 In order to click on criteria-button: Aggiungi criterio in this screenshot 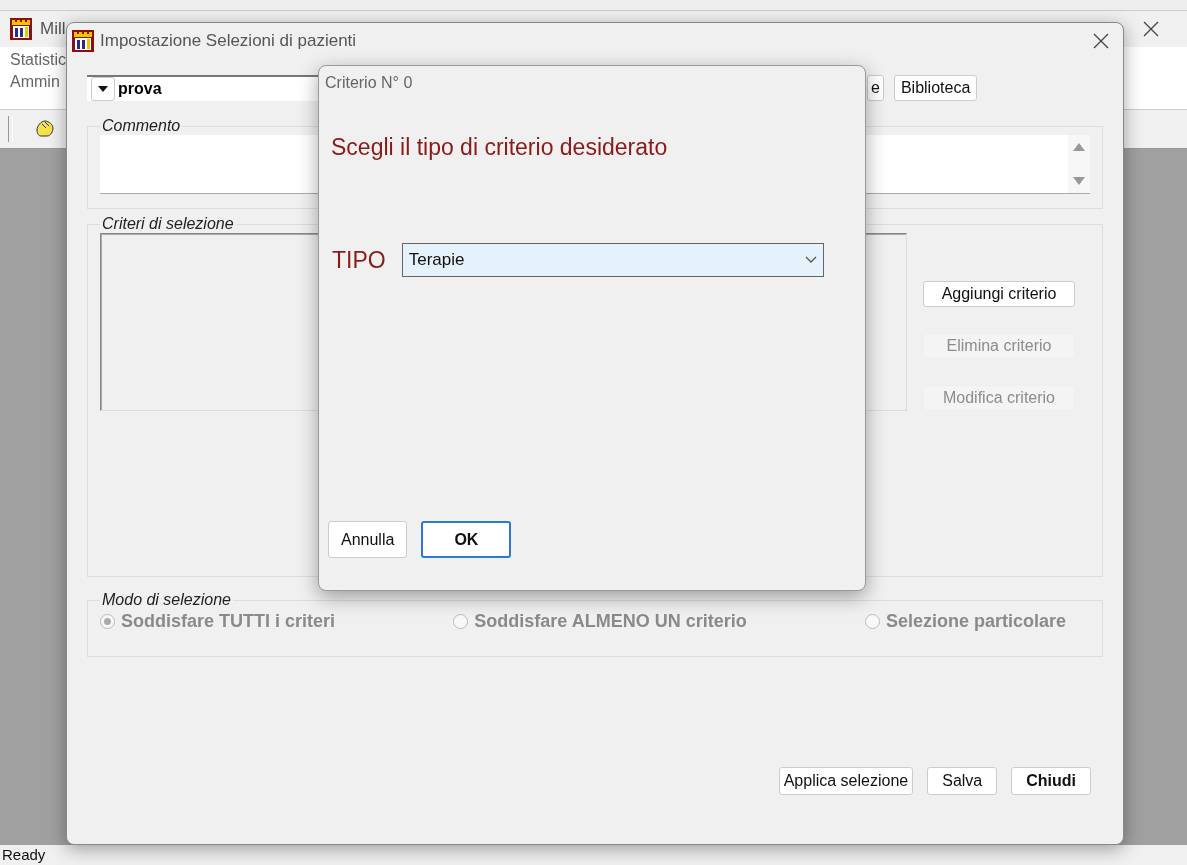, I will do `click(999, 294)`.